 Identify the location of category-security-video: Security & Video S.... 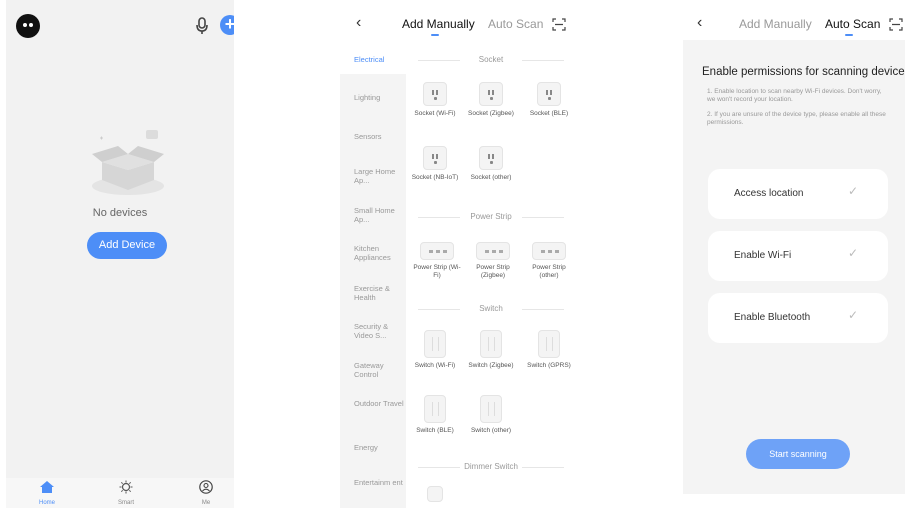
(379, 331).